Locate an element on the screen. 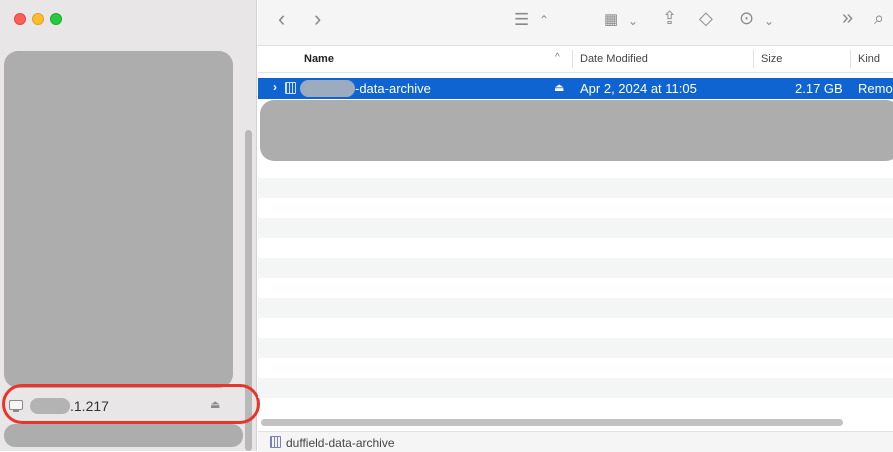  group-chevron-down-icon: ⌄ is located at coordinates (633, 21).